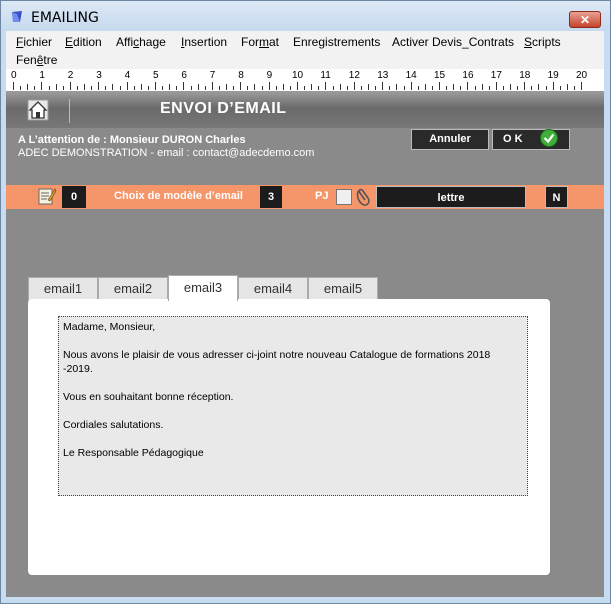  Describe the element at coordinates (42, 75) in the screenshot. I see `ruler-number: 1` at that location.